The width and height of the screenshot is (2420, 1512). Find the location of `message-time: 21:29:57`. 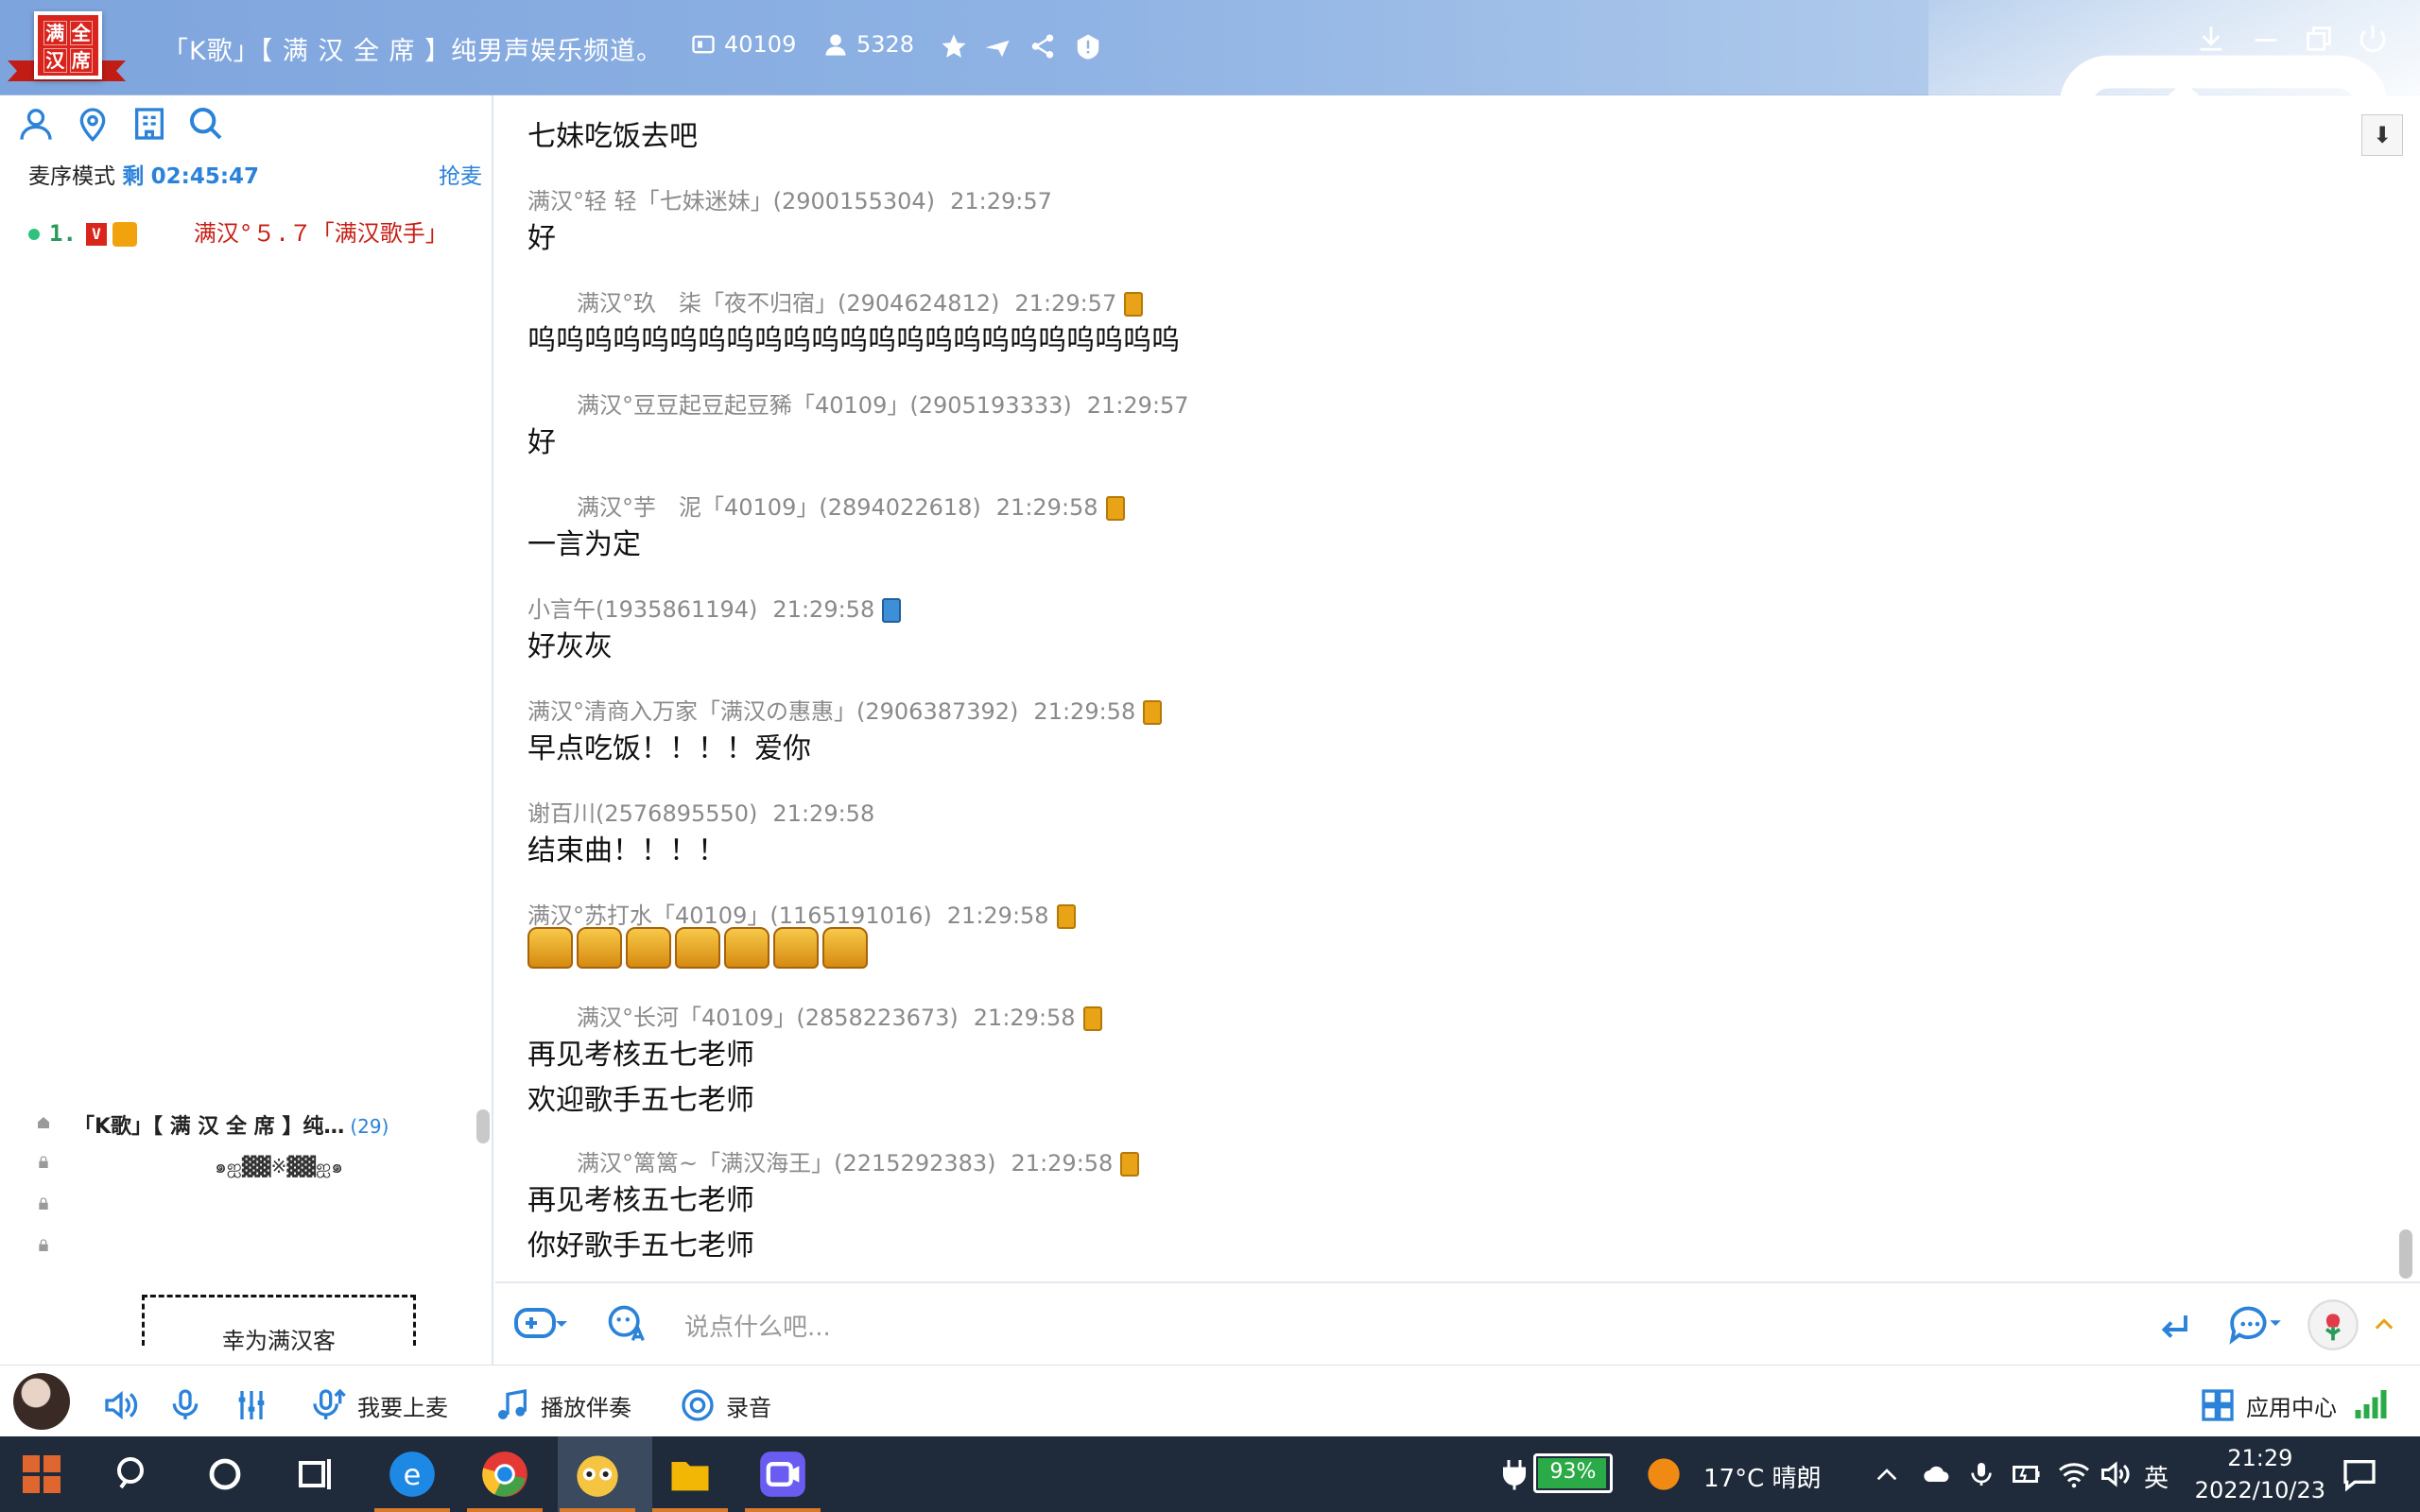

message-time: 21:29:57 is located at coordinates (1065, 303).